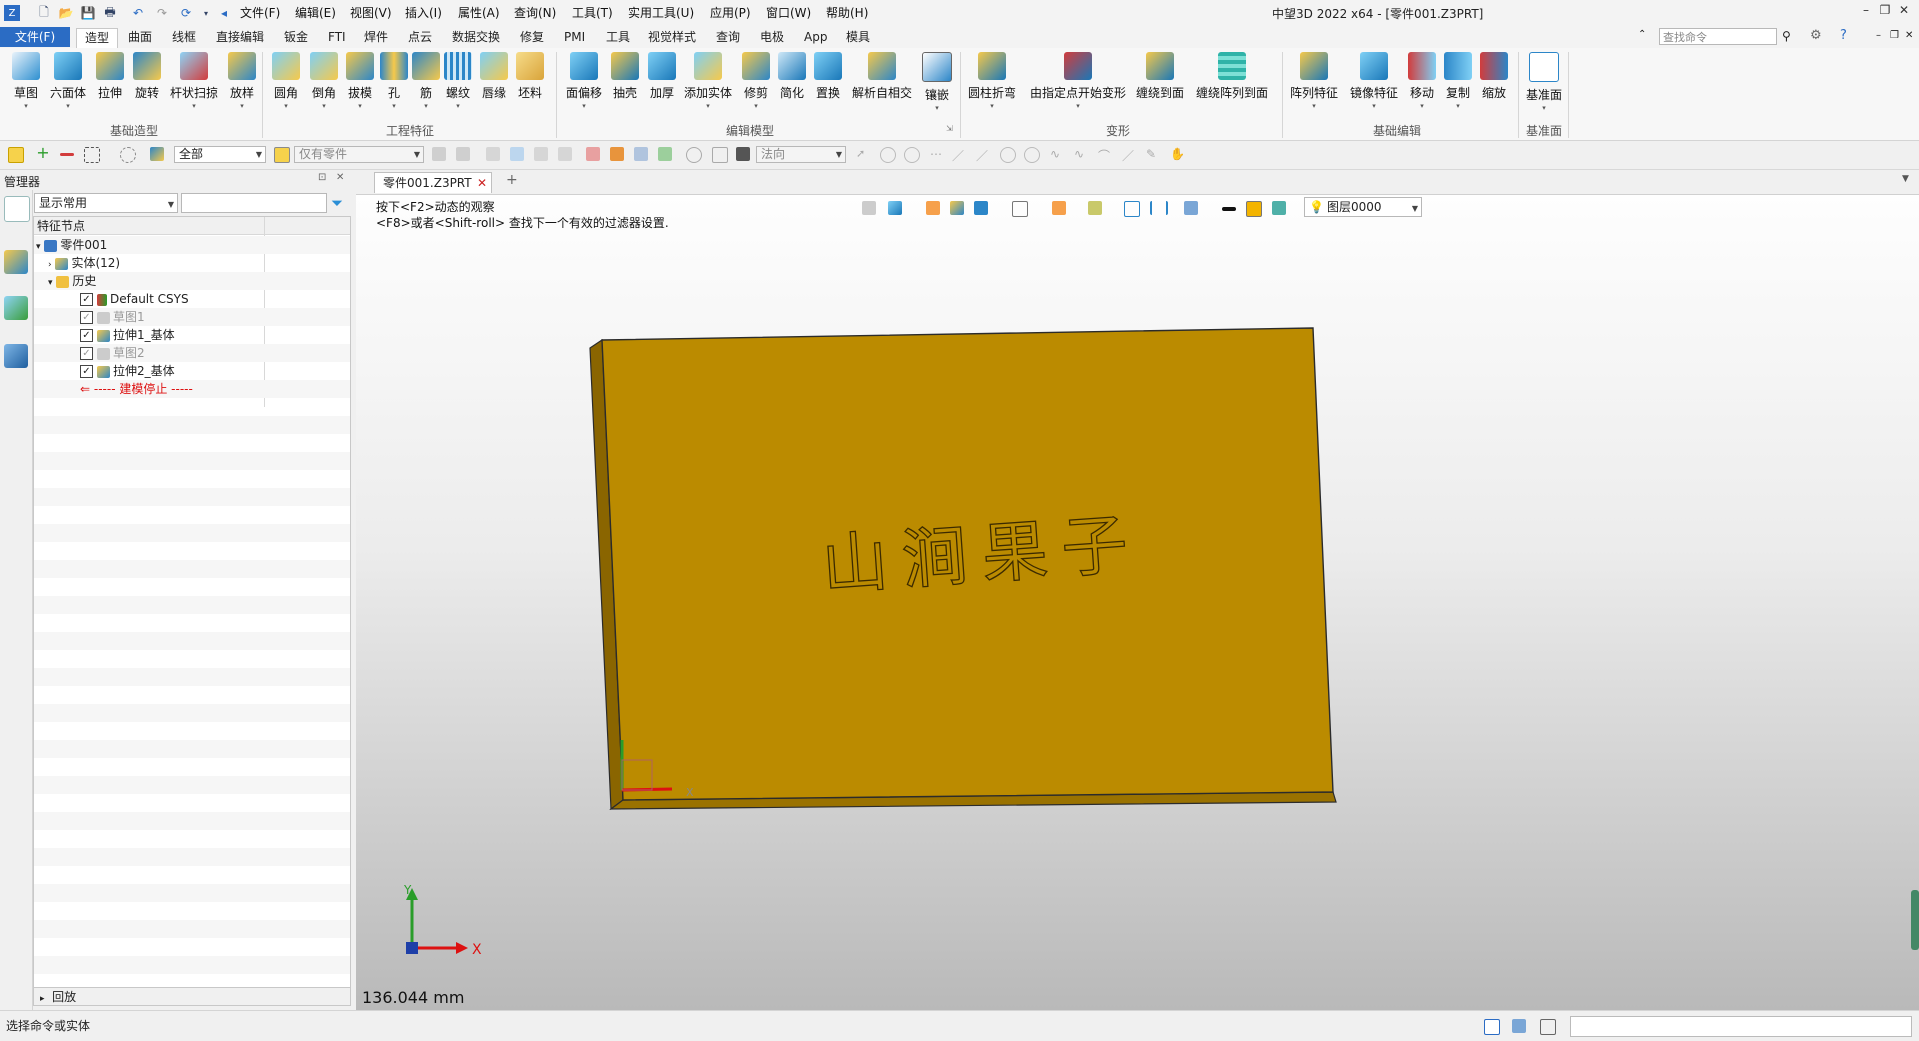 The width and height of the screenshot is (1919, 1041). What do you see at coordinates (360, 81) in the screenshot?
I see `draft-button: 拔模 ▾` at bounding box center [360, 81].